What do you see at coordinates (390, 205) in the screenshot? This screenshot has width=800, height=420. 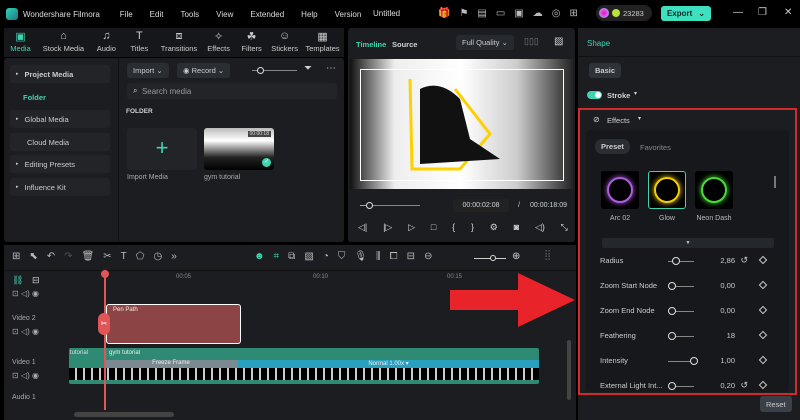 I see `playback-slider` at bounding box center [390, 205].